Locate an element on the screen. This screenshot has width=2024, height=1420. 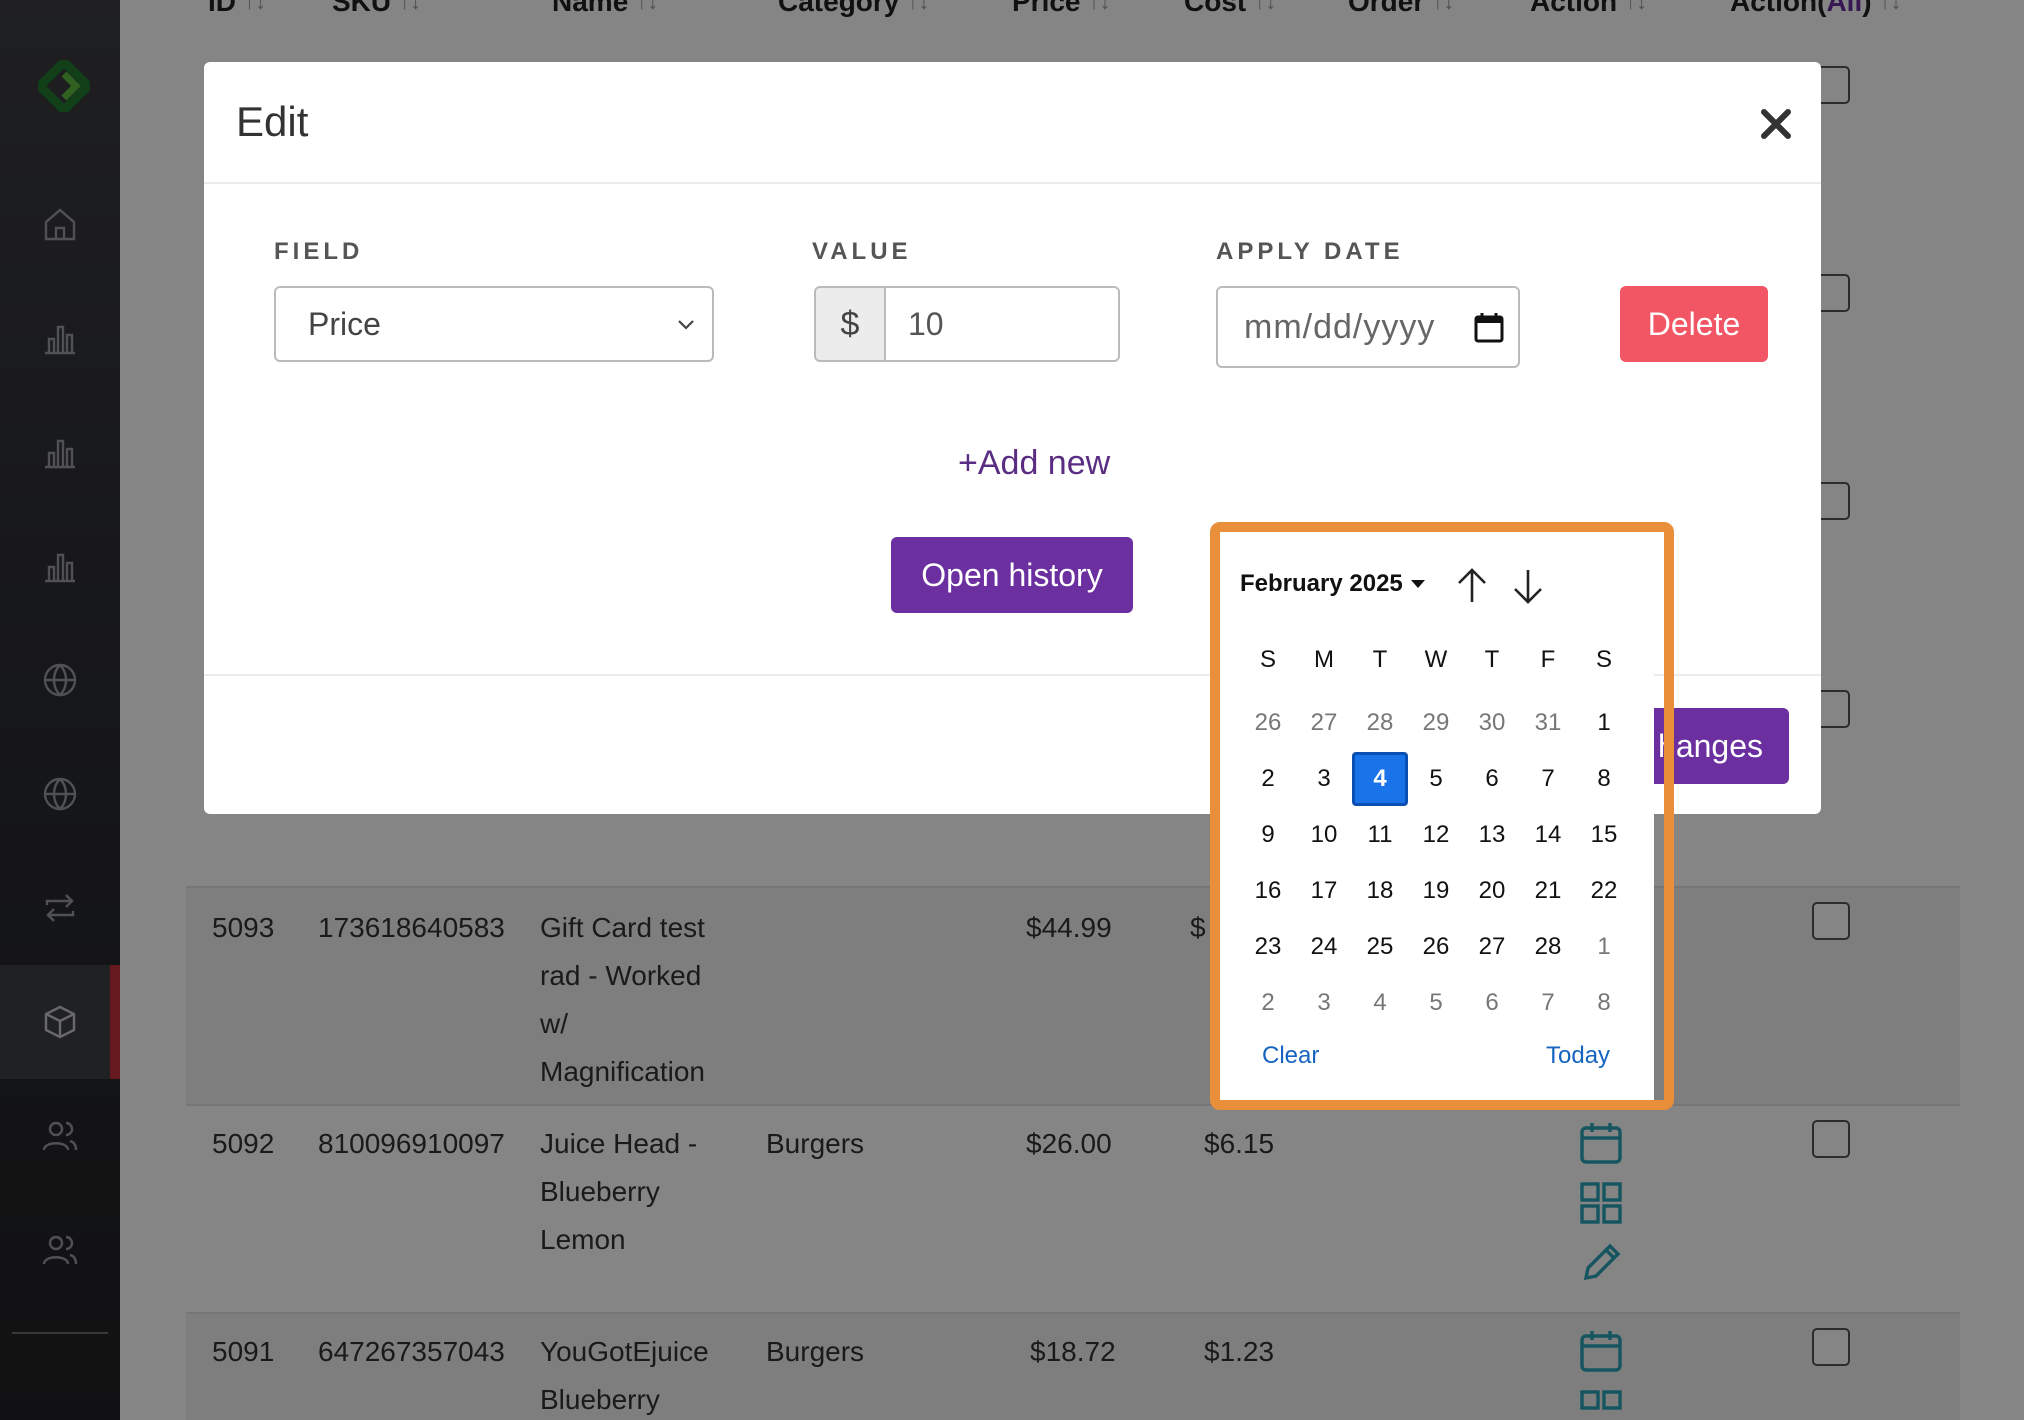
add-new-link: +Add new is located at coordinates (1034, 463).